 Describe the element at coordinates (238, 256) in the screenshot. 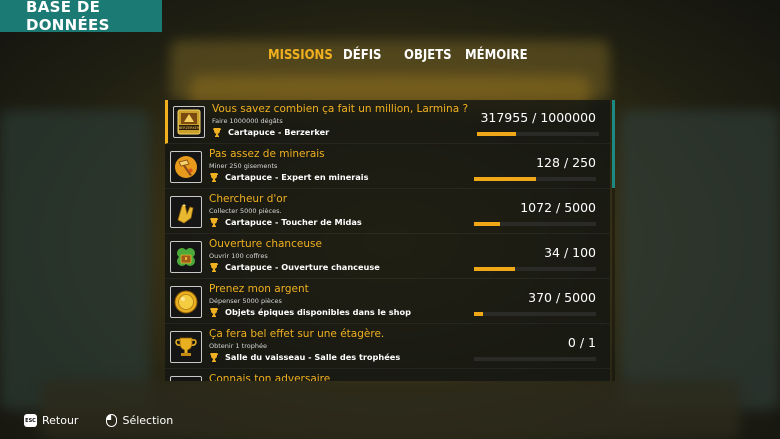

I see `mission-description: Ouvrir 100 coffres` at that location.